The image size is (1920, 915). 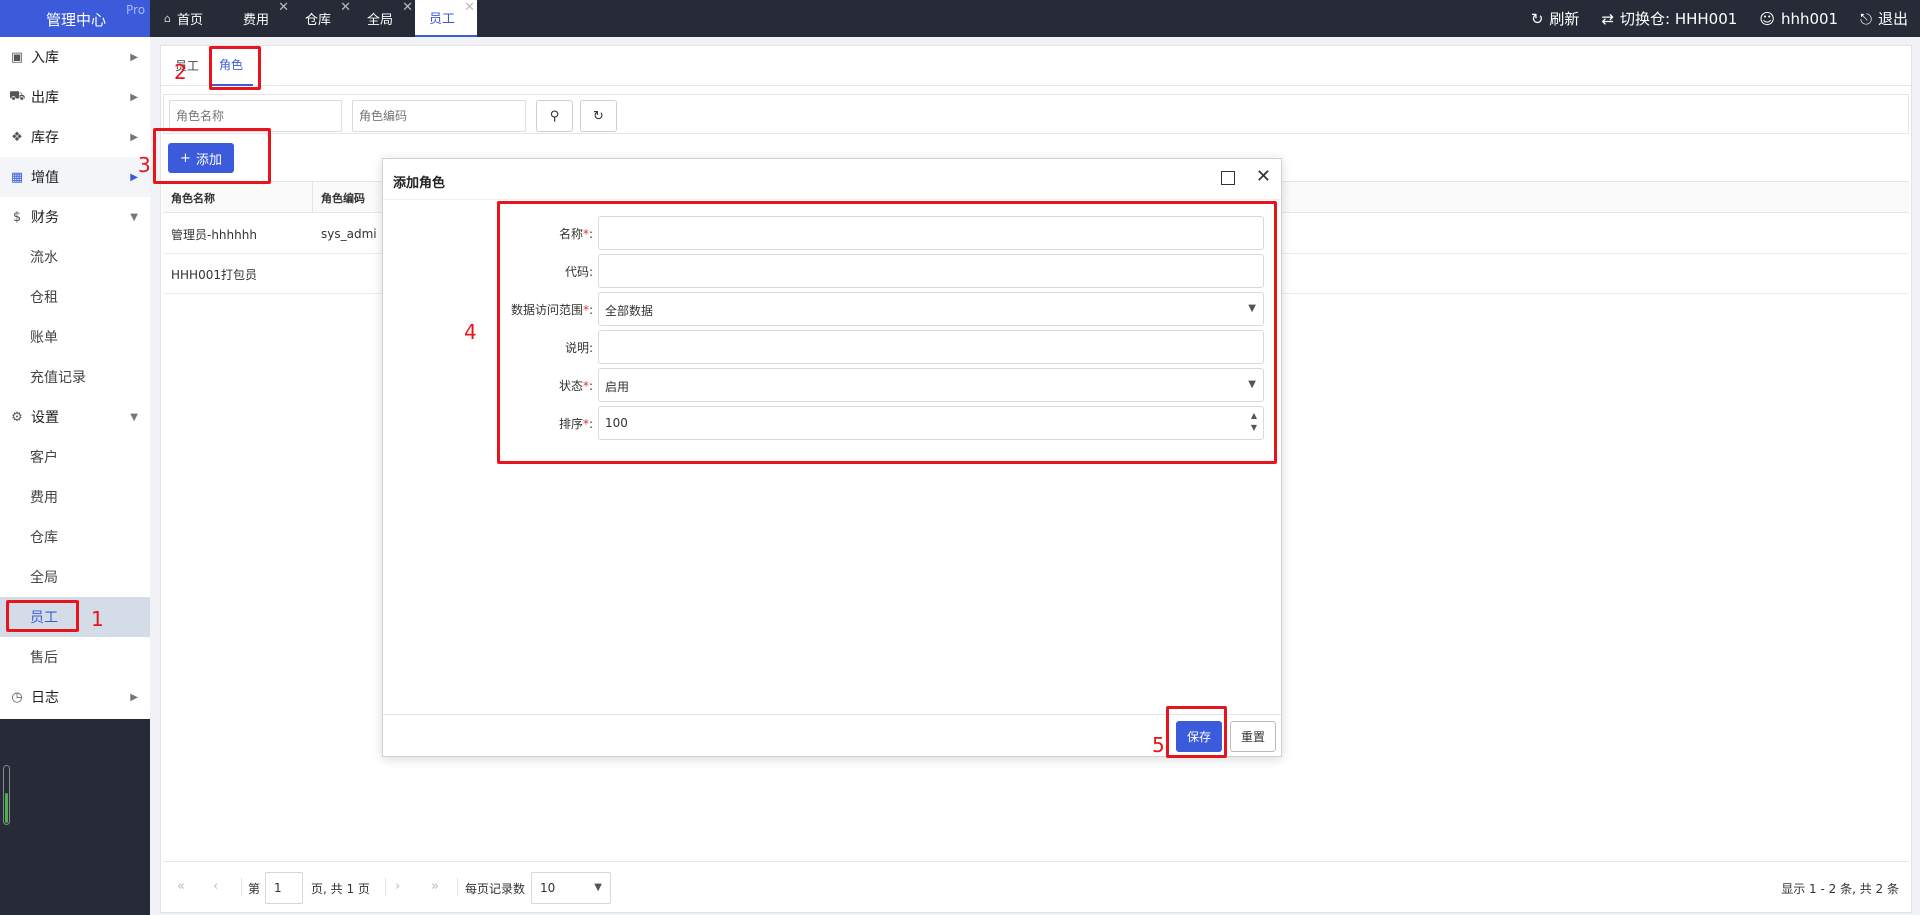 What do you see at coordinates (45, 418) in the screenshot?
I see `sidebar-item-label: 设置` at bounding box center [45, 418].